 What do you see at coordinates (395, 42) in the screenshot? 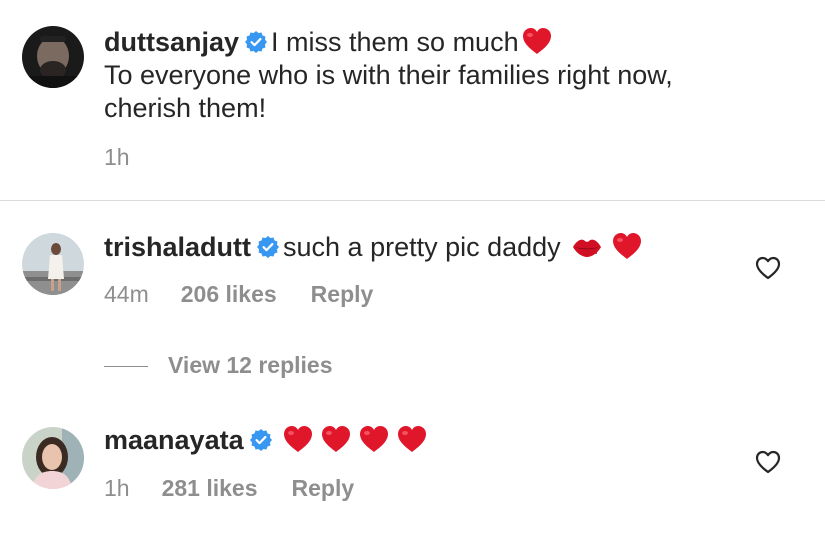
I see `caption-text: I miss them so much` at bounding box center [395, 42].